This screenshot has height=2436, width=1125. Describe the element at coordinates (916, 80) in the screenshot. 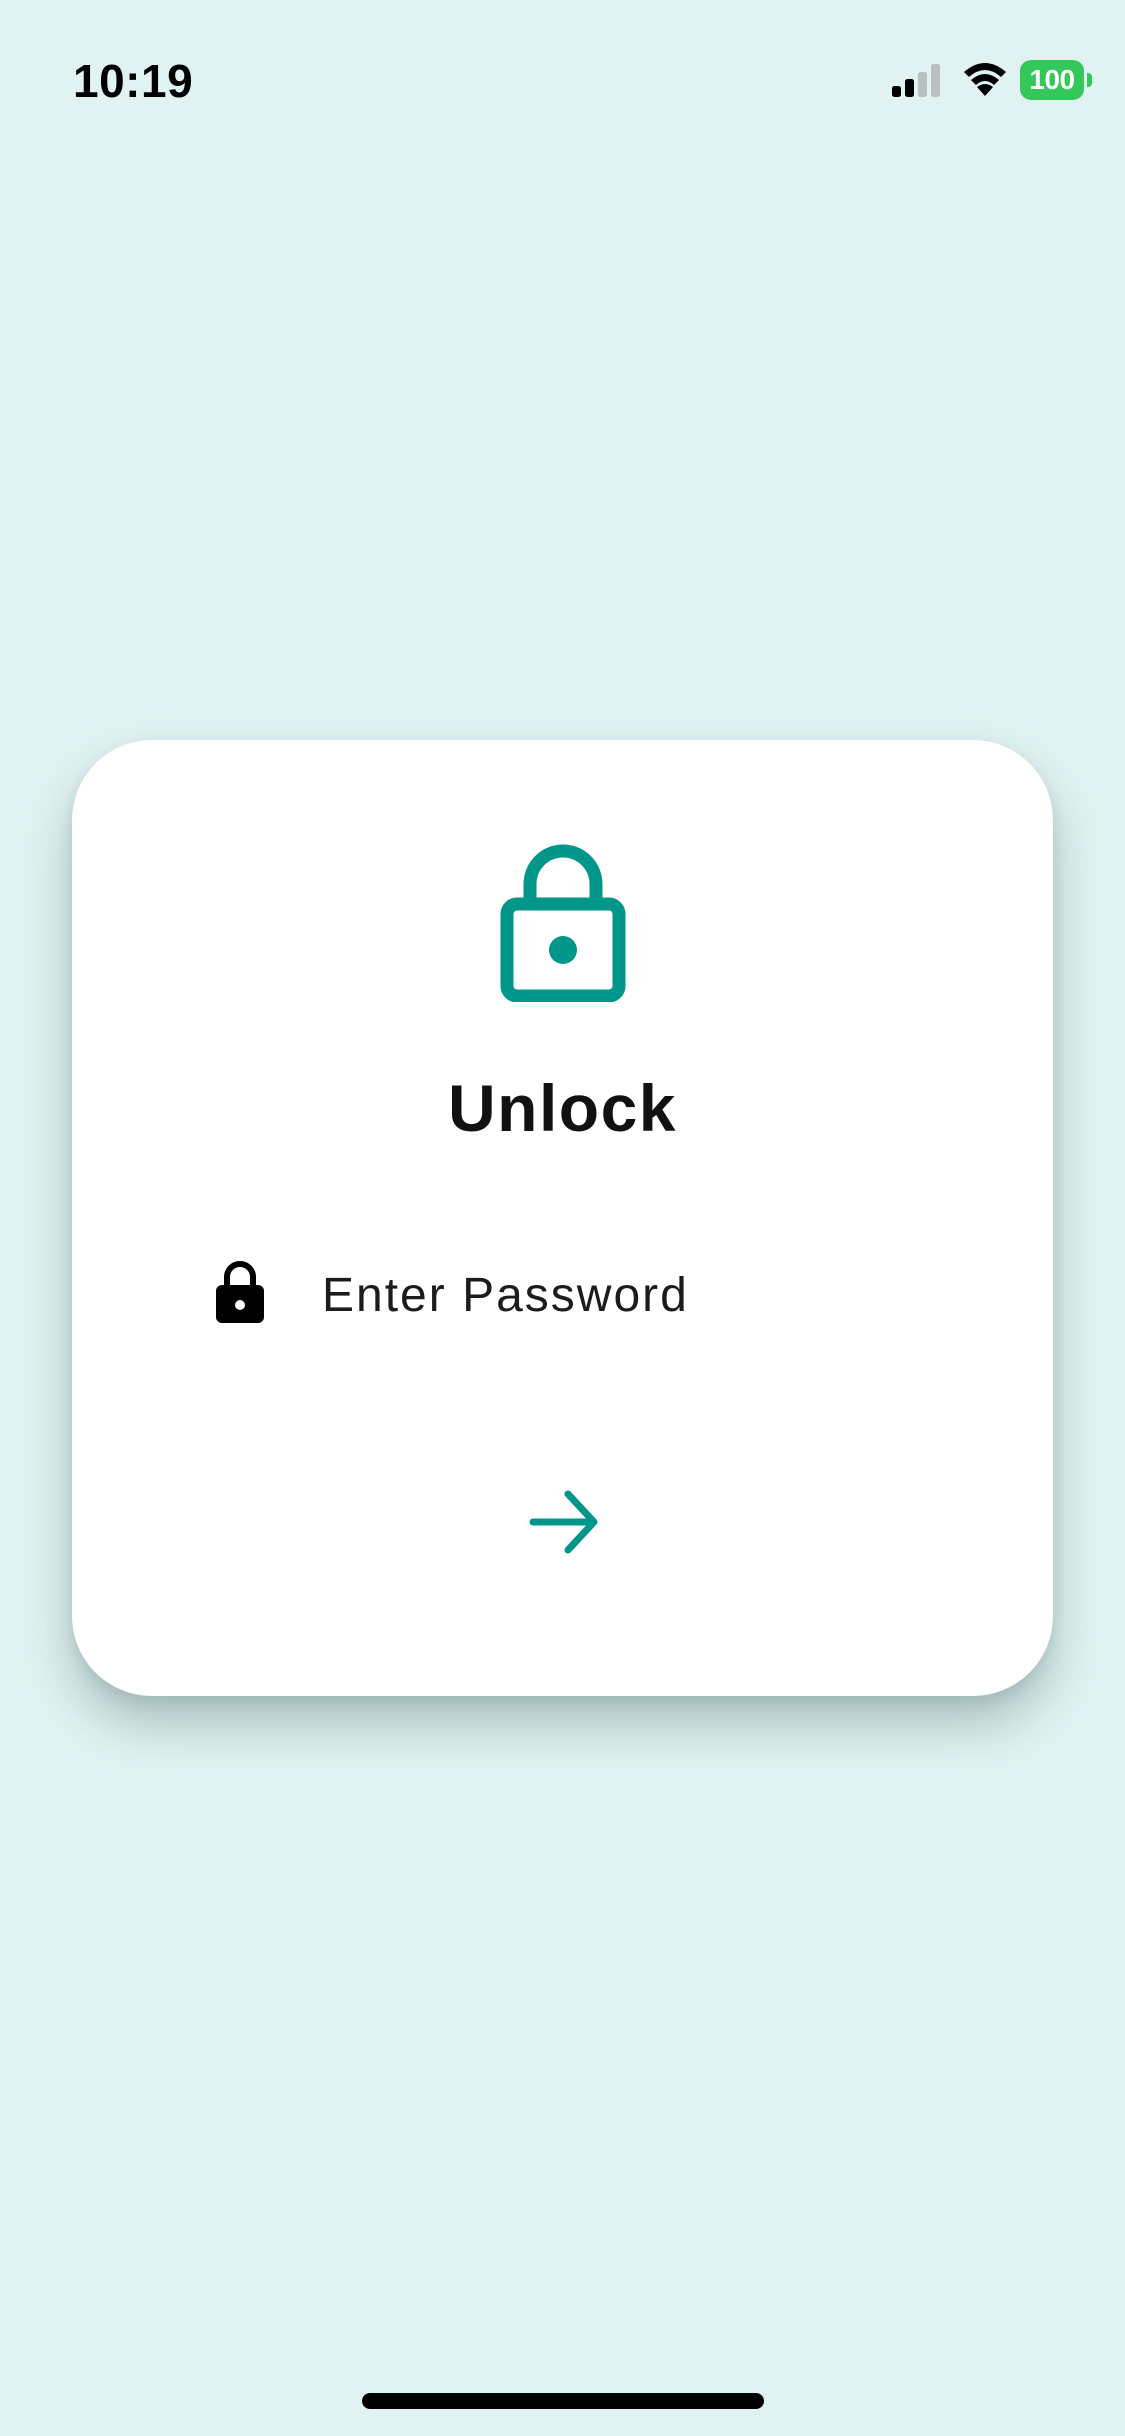

I see `signal-icon` at that location.